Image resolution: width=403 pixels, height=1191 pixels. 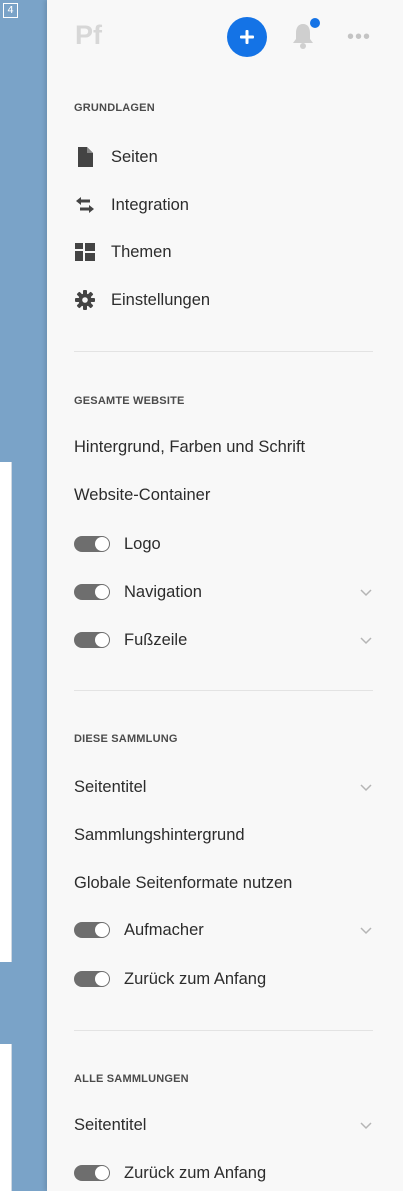 What do you see at coordinates (142, 494) in the screenshot?
I see `menu-item-label: Website-Container` at bounding box center [142, 494].